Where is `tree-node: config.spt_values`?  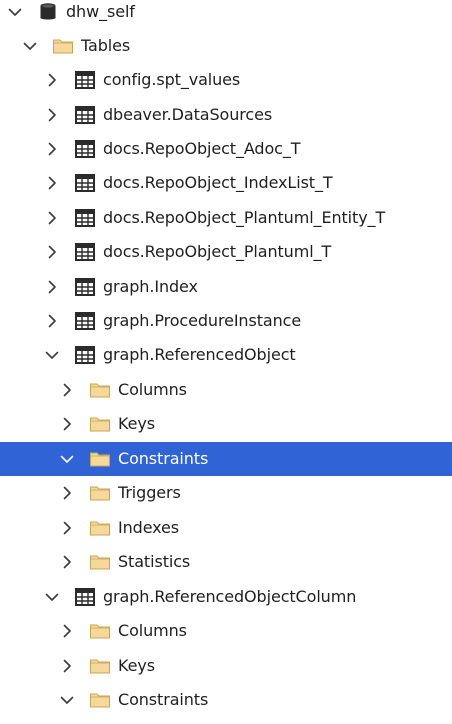
tree-node: config.spt_values is located at coordinates (226, 80).